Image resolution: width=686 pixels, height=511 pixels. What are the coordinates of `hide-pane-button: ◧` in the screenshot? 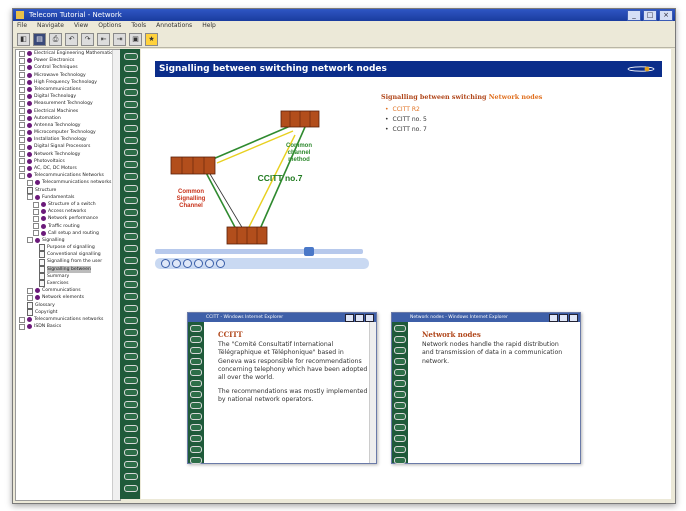 It's located at (23, 39).